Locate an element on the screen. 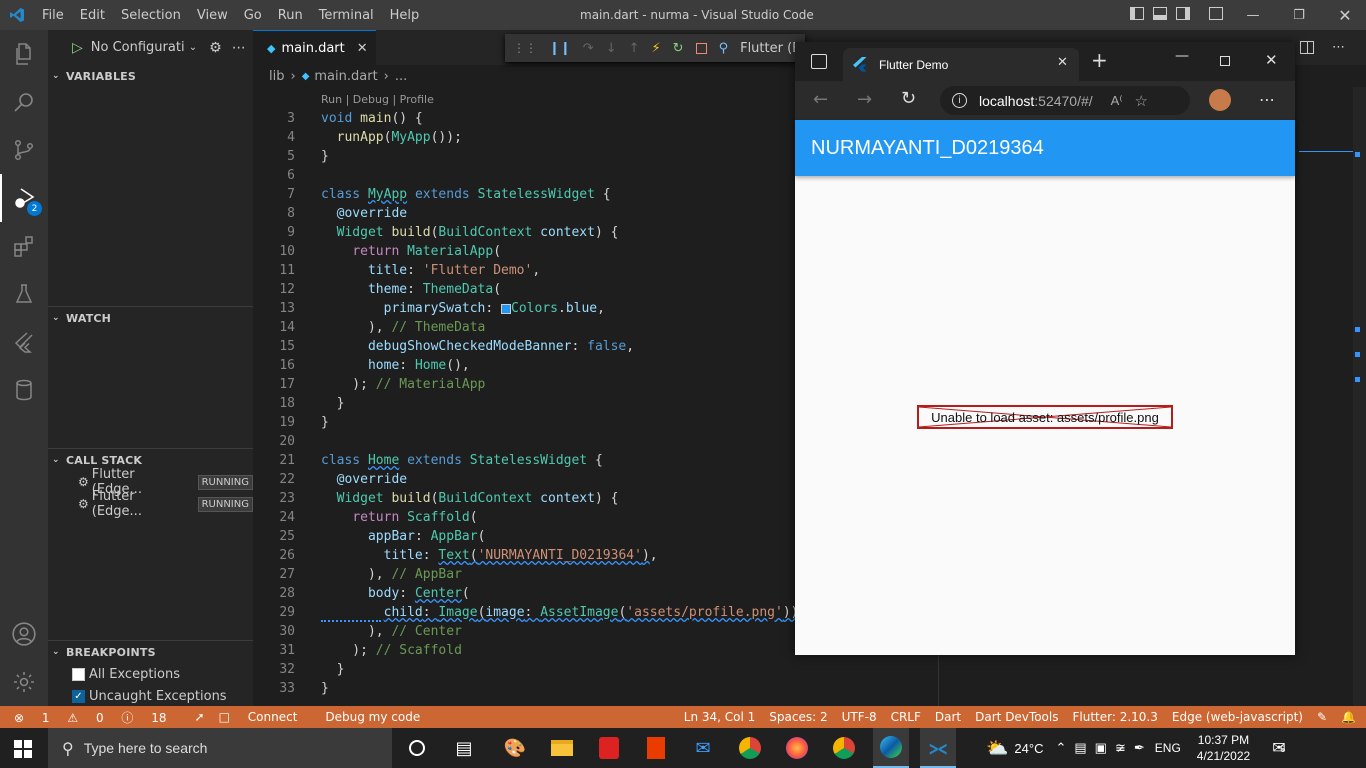 The height and width of the screenshot is (768, 1366). manage-gear-icon is located at coordinates (24, 682).